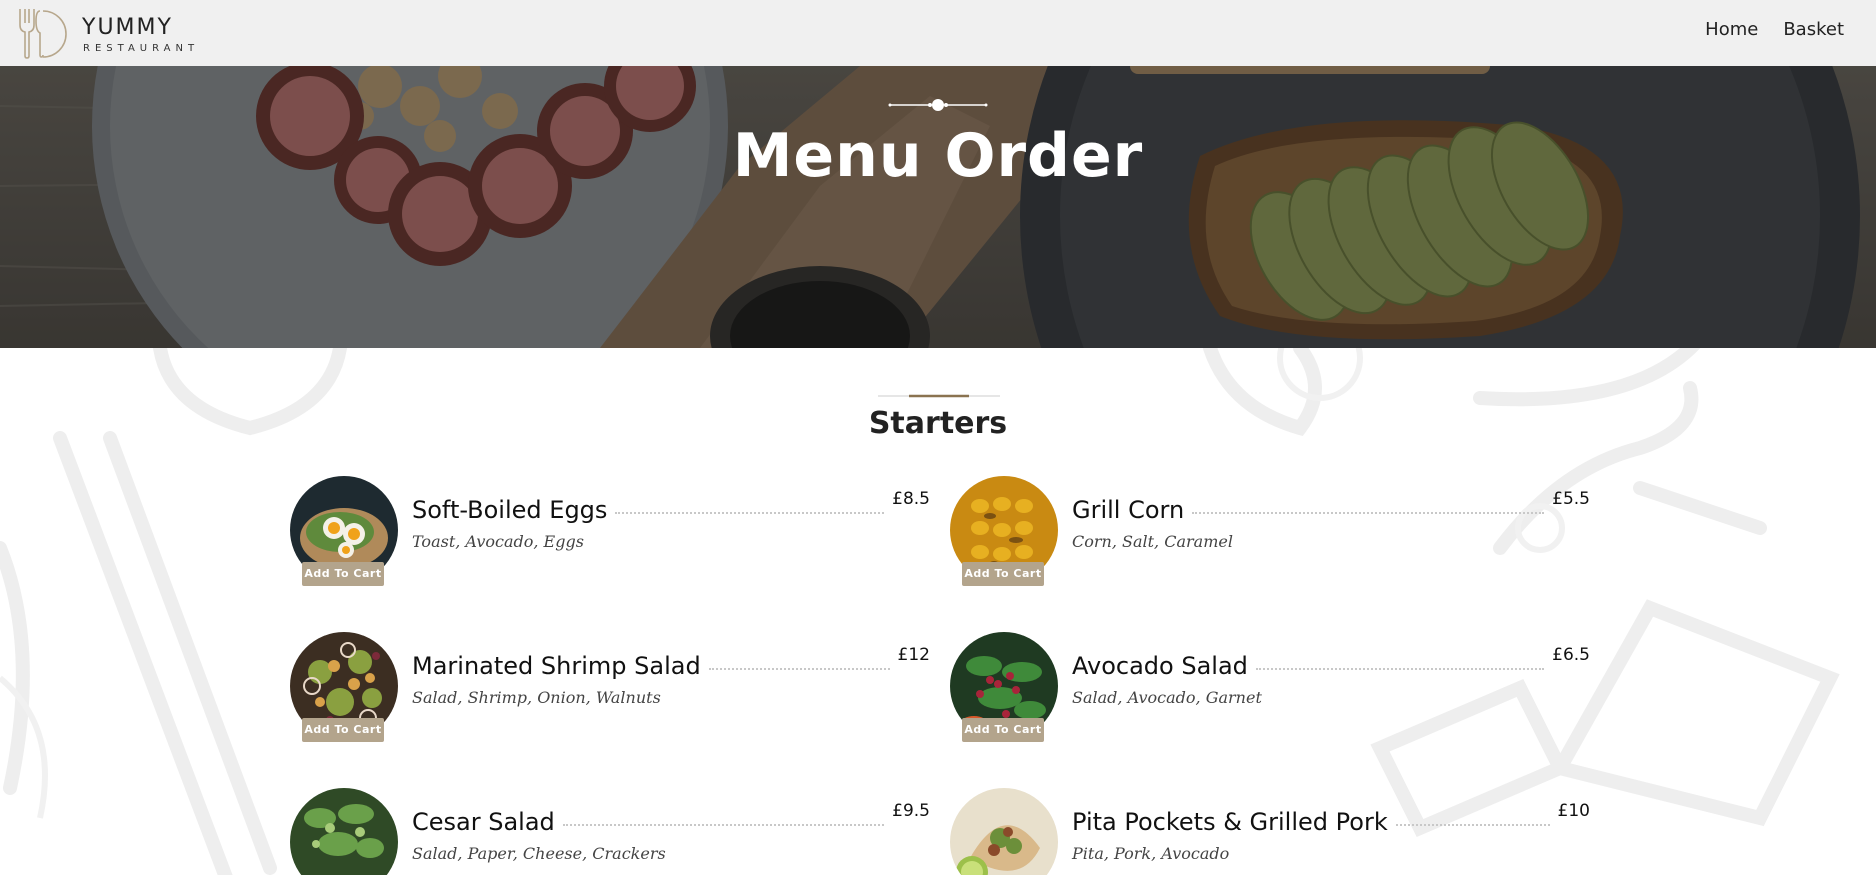 The image size is (1876, 875). Describe the element at coordinates (1167, 697) in the screenshot. I see `menu-item-description: Salad, Avocado, Garnet` at that location.